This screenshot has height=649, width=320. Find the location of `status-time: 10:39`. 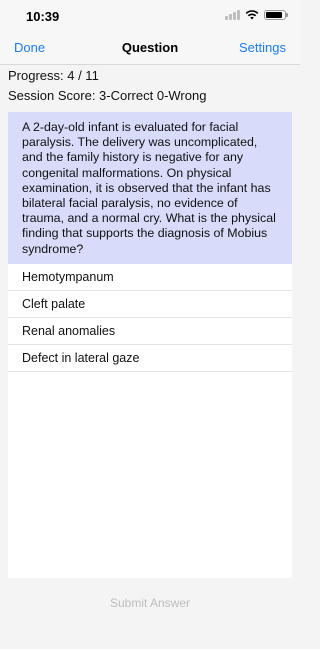

status-time: 10:39 is located at coordinates (43, 16).